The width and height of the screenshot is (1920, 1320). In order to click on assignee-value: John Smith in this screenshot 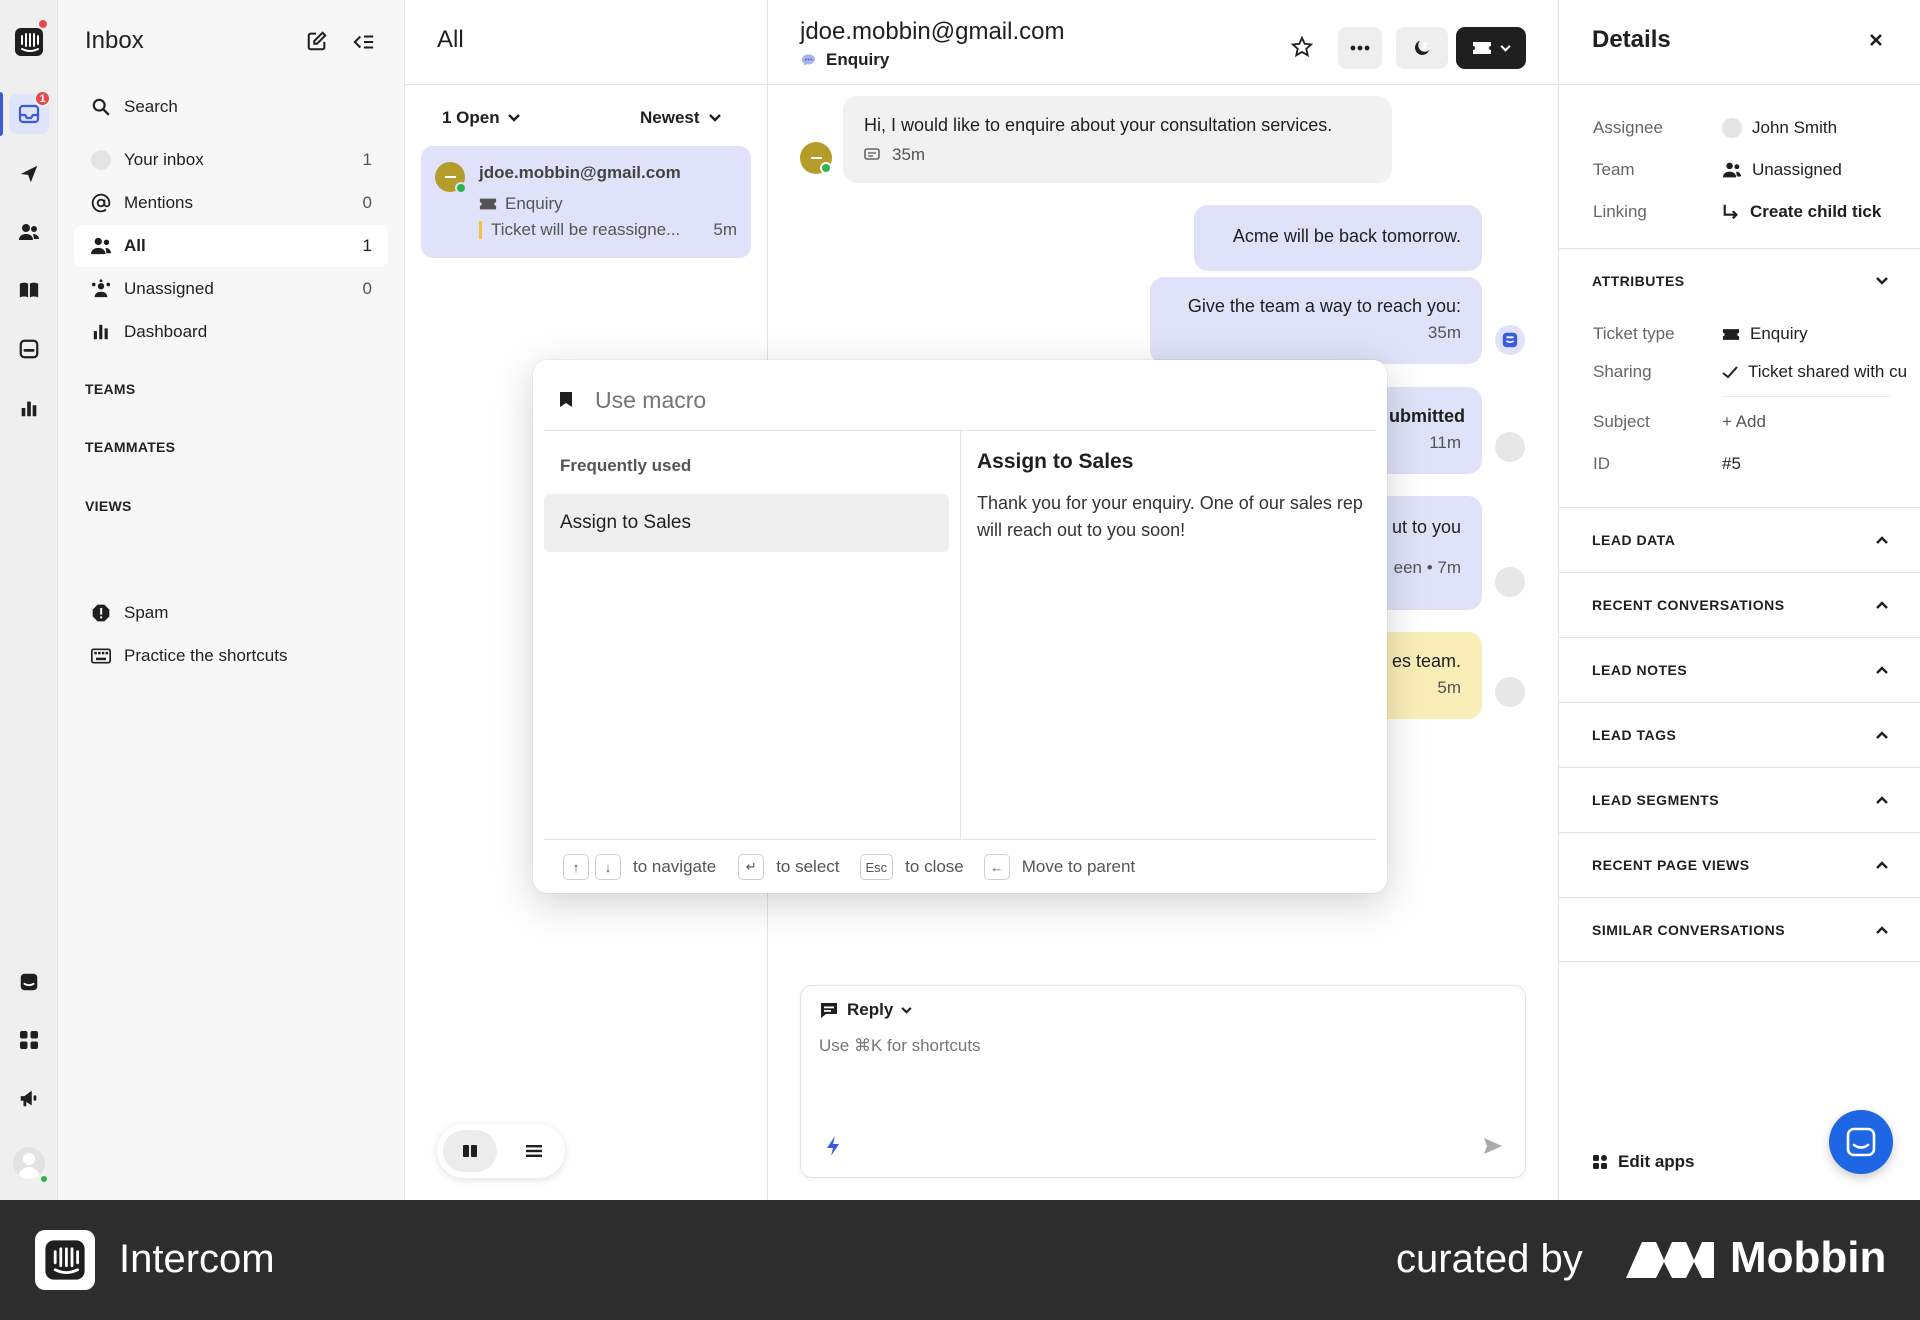, I will do `click(1779, 128)`.